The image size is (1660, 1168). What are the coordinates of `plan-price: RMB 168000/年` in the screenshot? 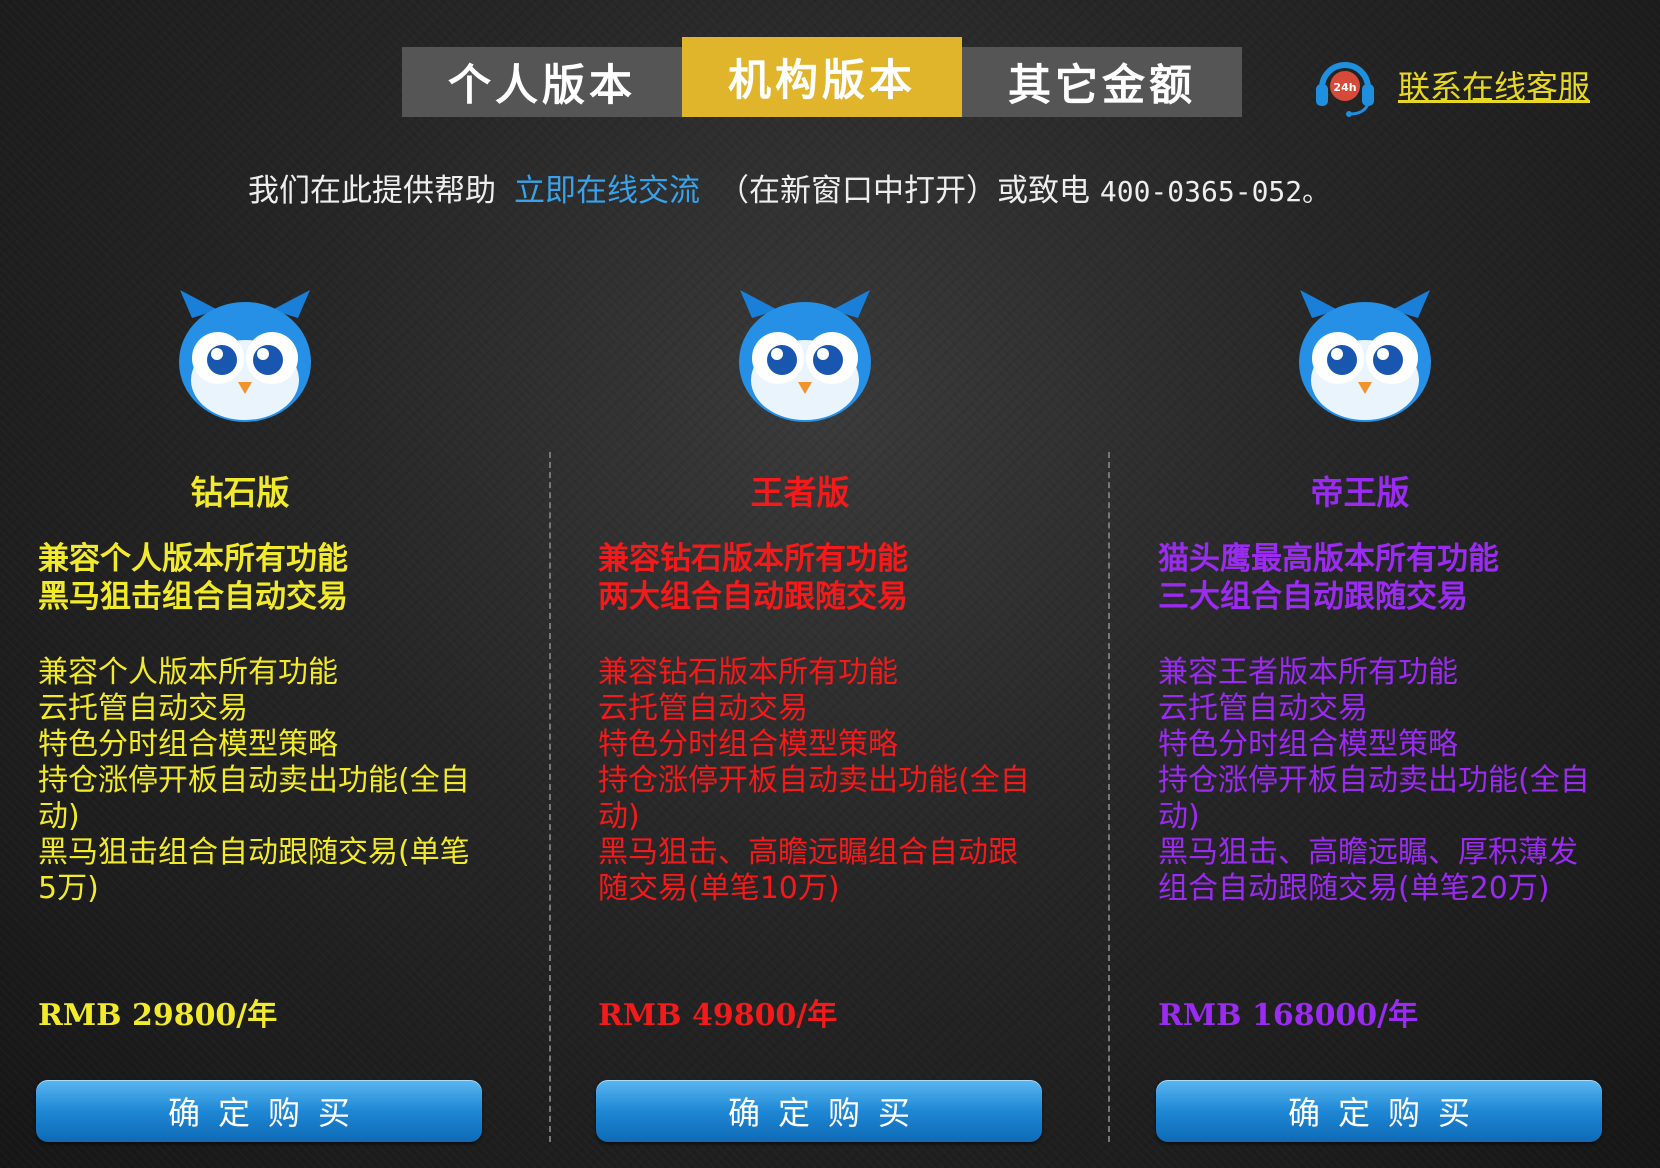 It's located at (1288, 1015).